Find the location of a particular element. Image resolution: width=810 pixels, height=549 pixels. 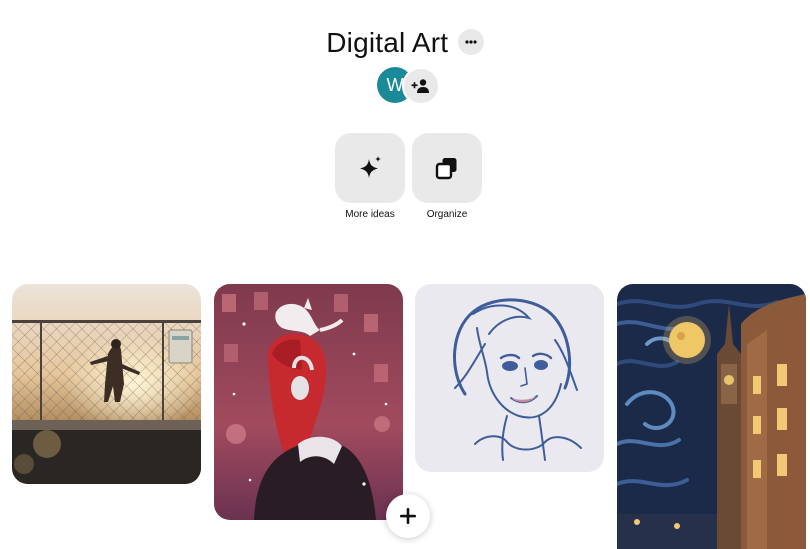

board-title: Digital Art is located at coordinates (387, 42).